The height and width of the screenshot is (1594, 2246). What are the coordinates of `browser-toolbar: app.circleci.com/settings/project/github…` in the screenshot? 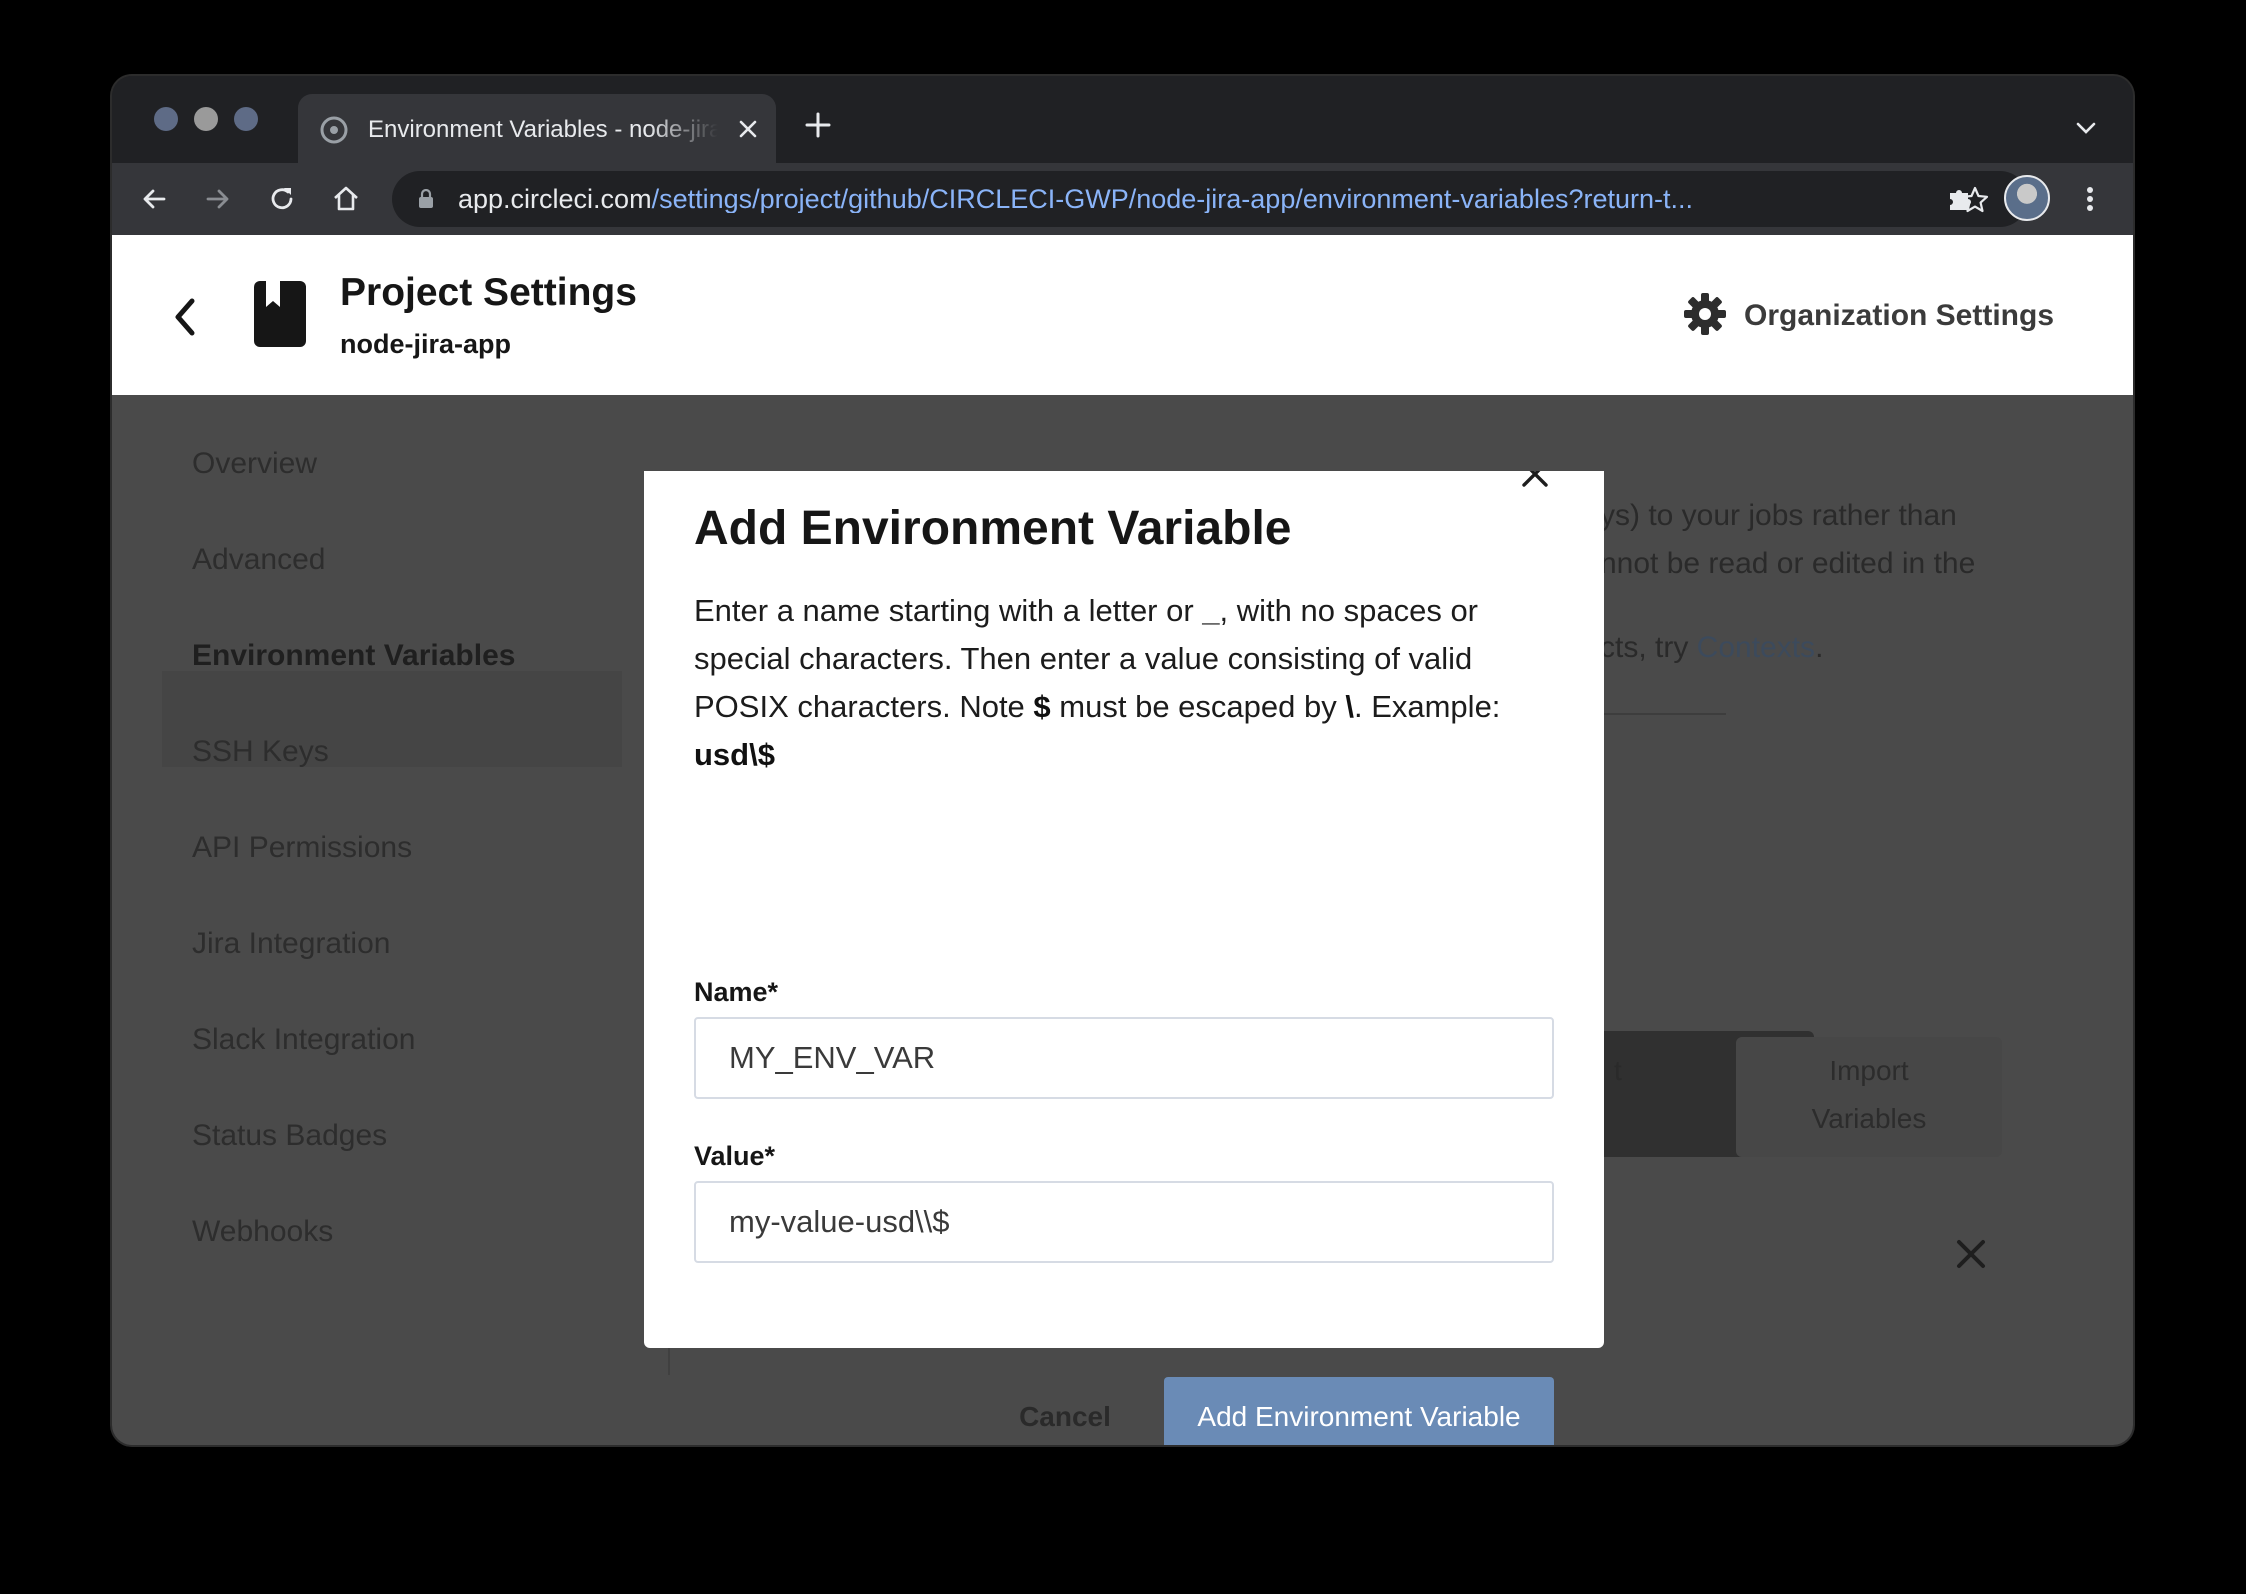 It's located at (1122, 199).